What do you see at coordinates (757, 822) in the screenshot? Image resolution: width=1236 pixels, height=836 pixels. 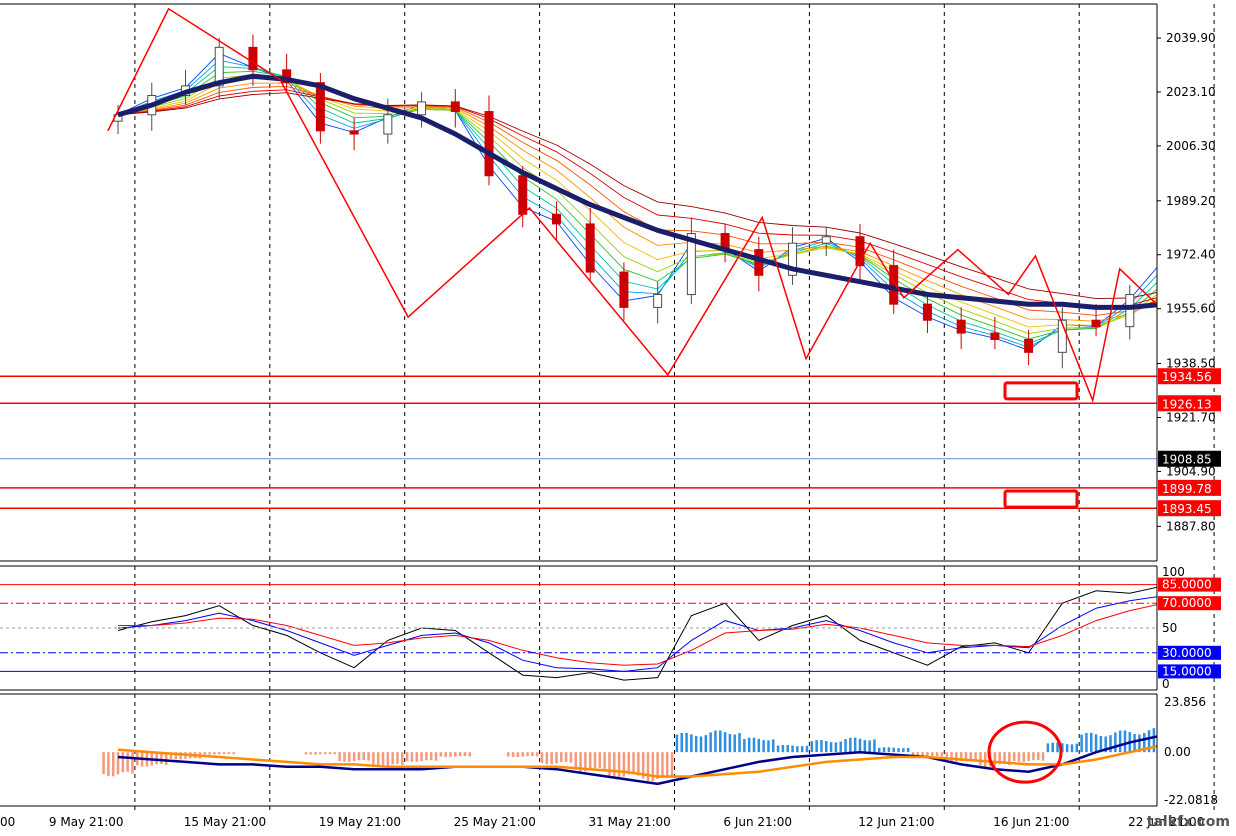 I see `time-tick-label: 6 Jun 21:00` at bounding box center [757, 822].